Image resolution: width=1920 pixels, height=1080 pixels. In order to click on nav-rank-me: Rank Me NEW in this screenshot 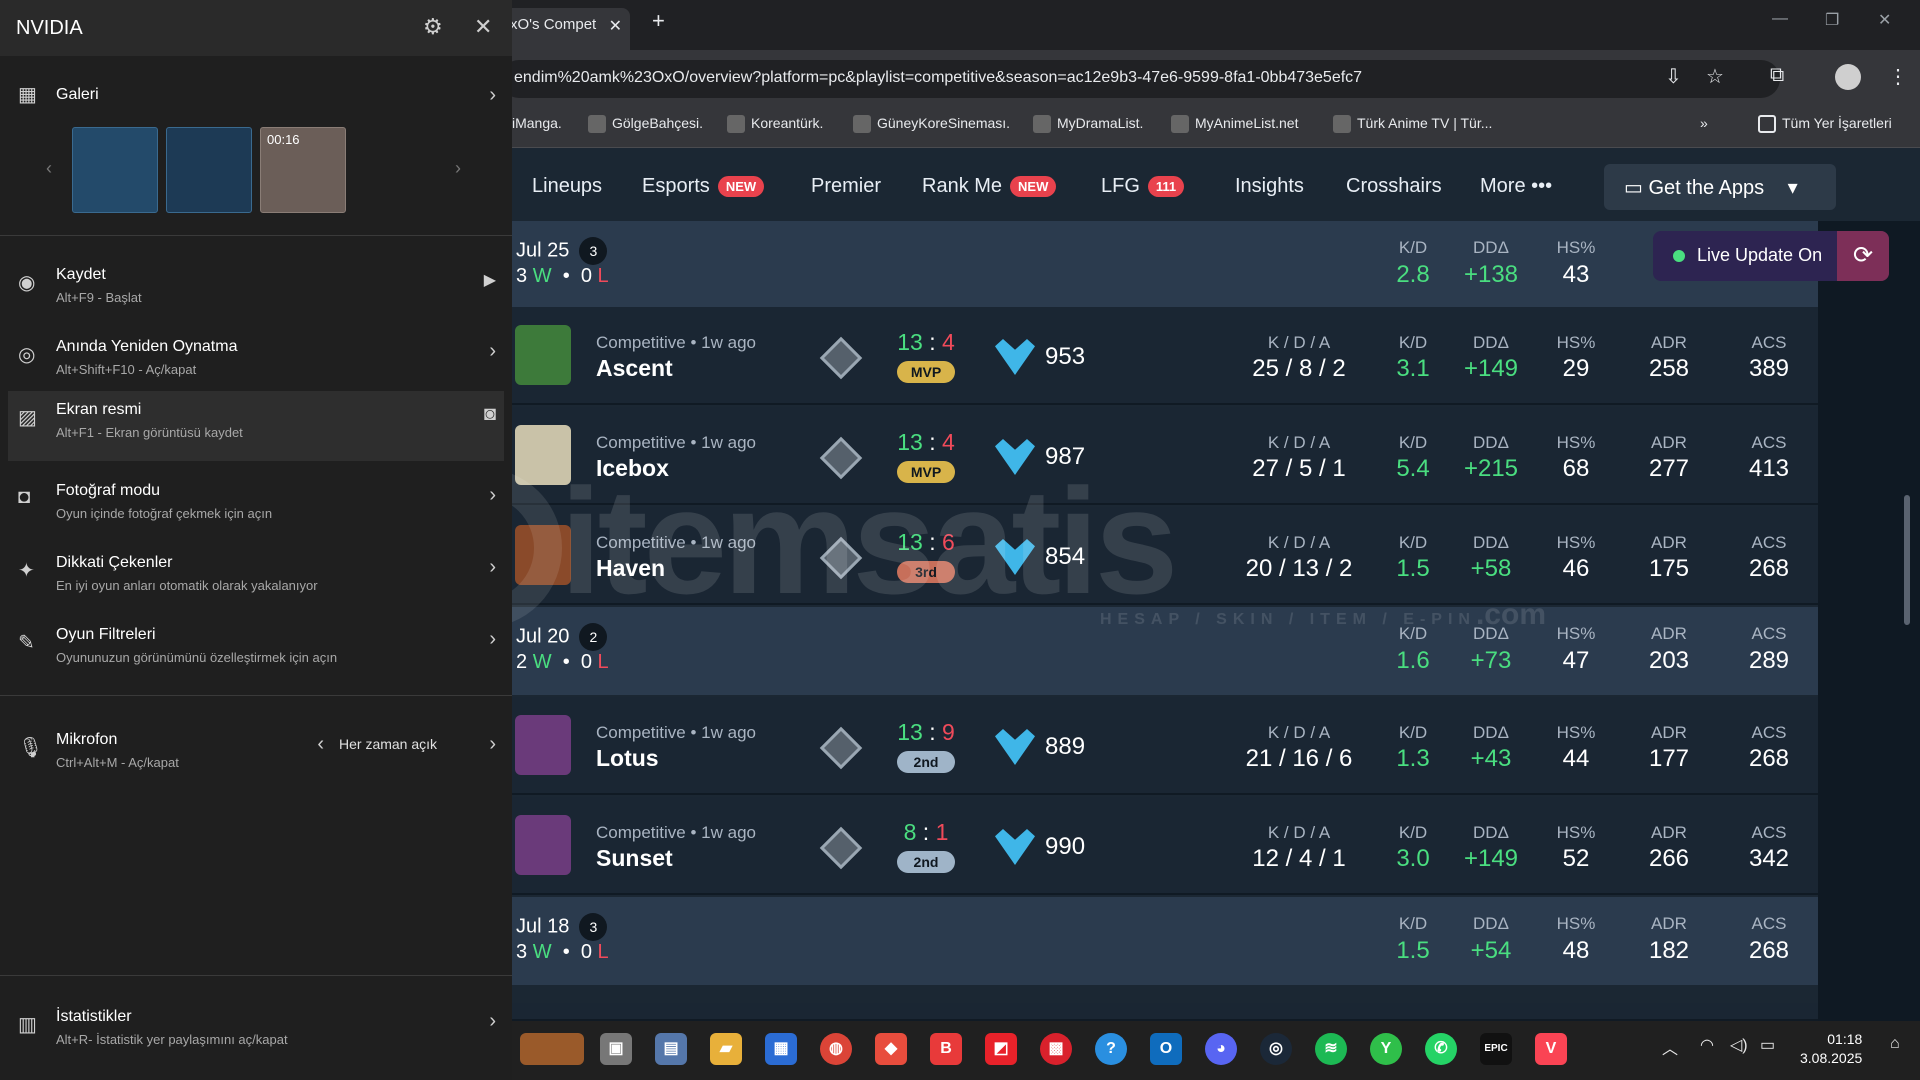, I will do `click(989, 186)`.